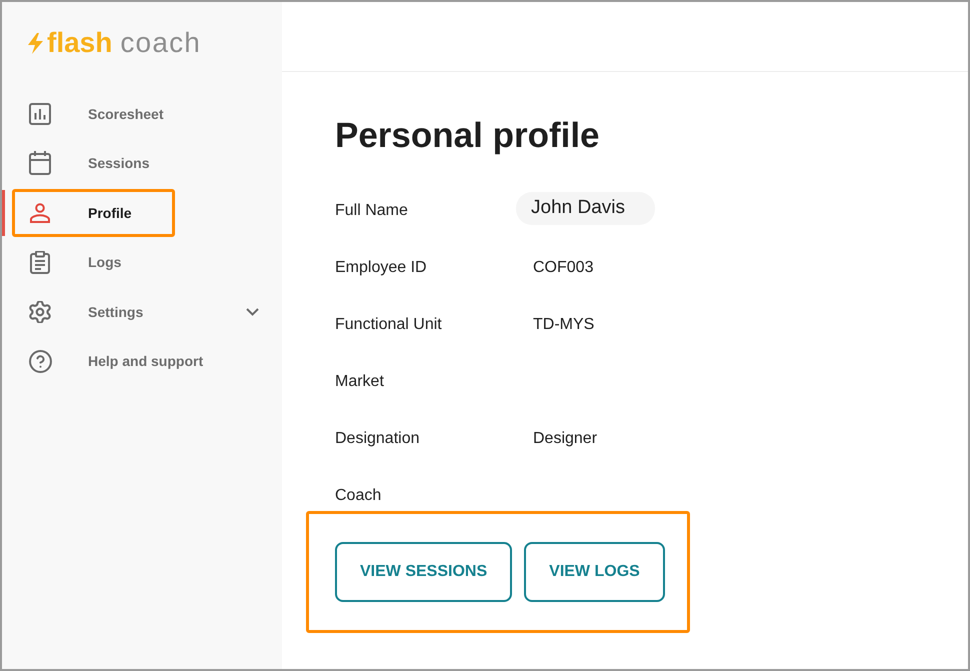 The image size is (970, 671). What do you see at coordinates (142, 113) in the screenshot?
I see `sidebar-item: Scoresheet` at bounding box center [142, 113].